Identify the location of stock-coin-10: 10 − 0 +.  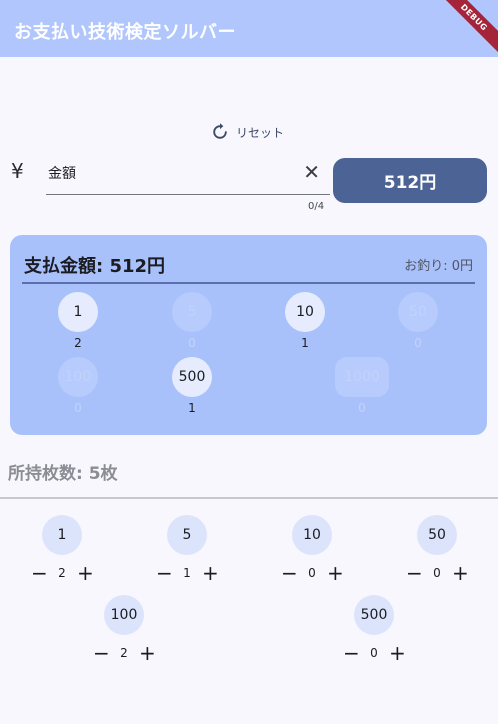
(312, 549).